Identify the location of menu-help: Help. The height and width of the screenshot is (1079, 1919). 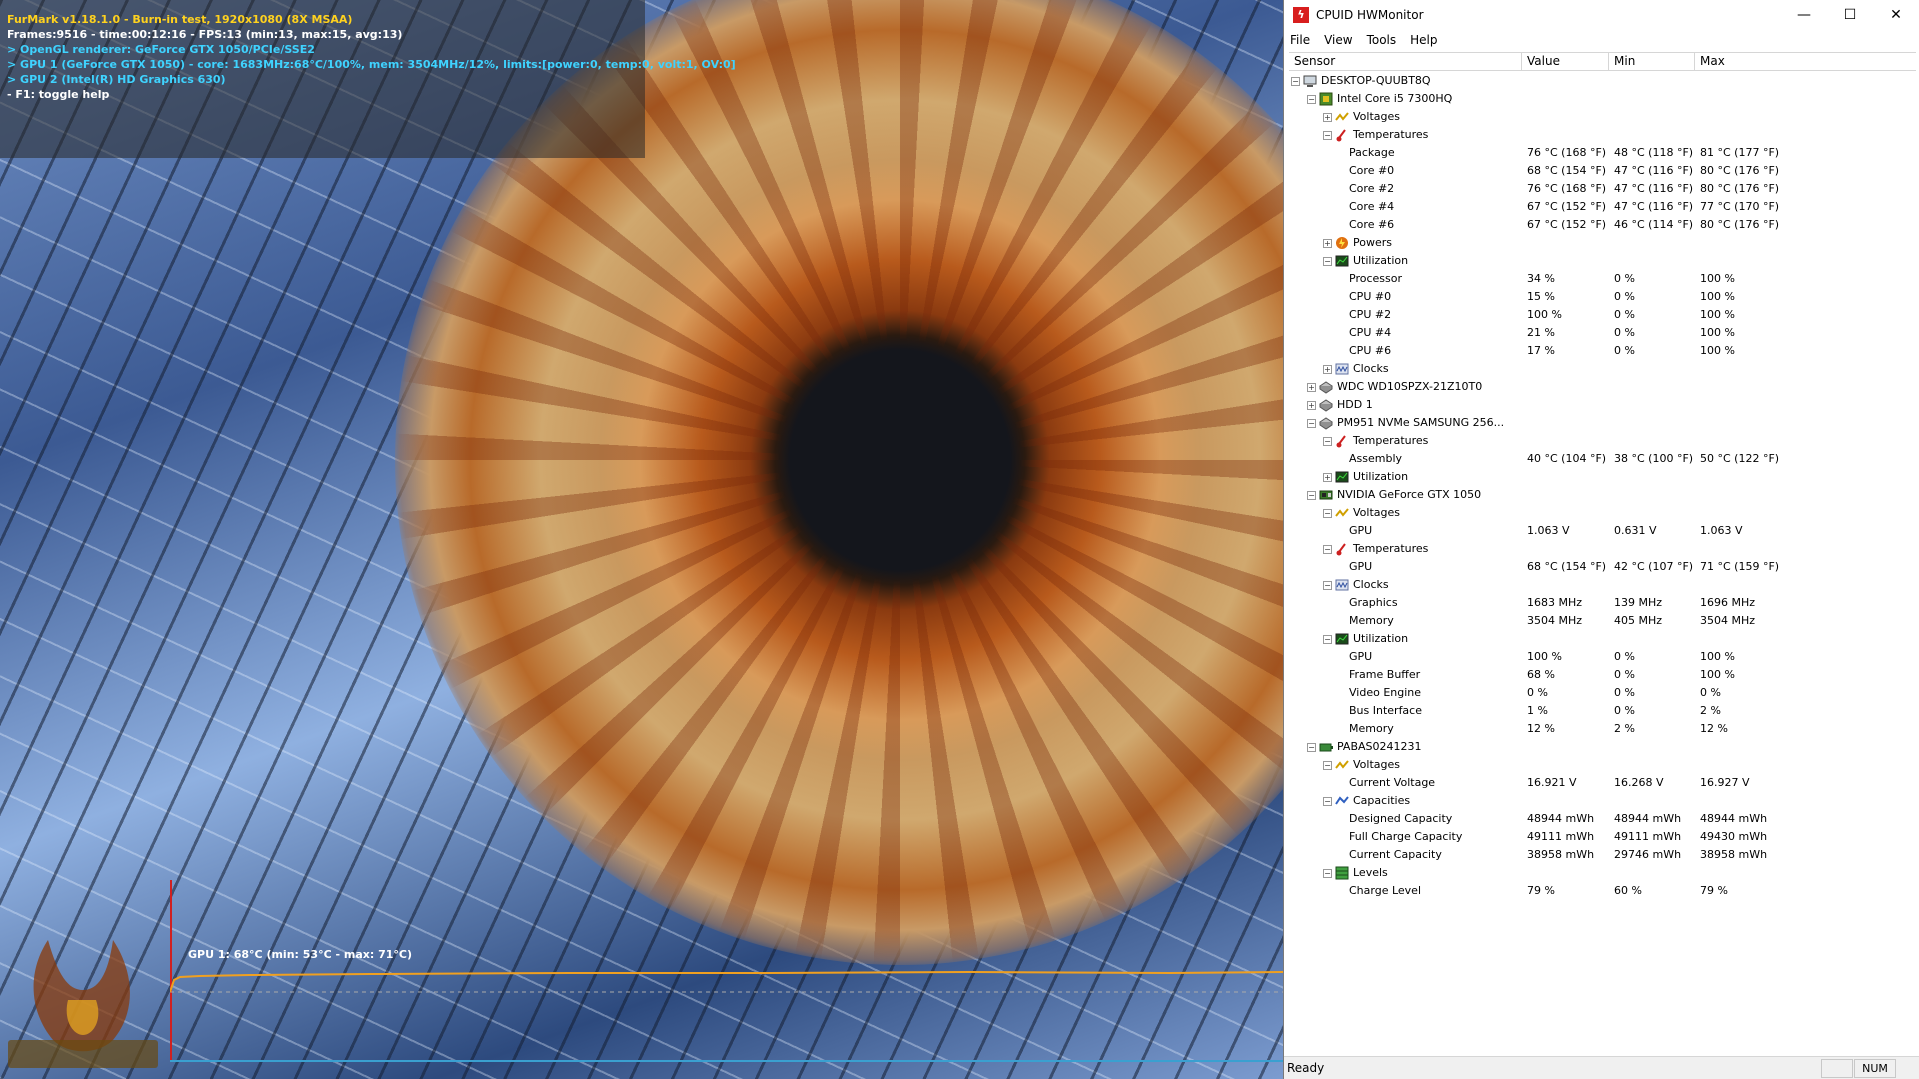
(1423, 40).